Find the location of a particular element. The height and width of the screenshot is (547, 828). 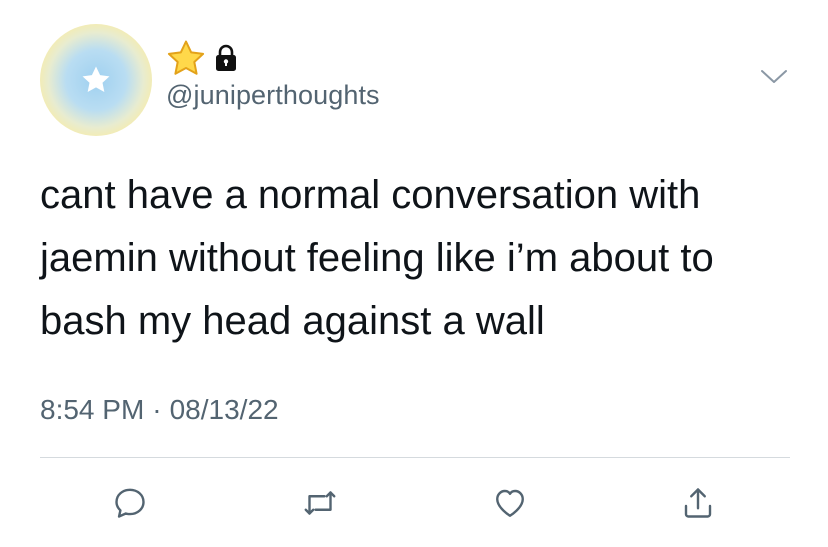

tweet-date: 08/13/22 is located at coordinates (224, 409).